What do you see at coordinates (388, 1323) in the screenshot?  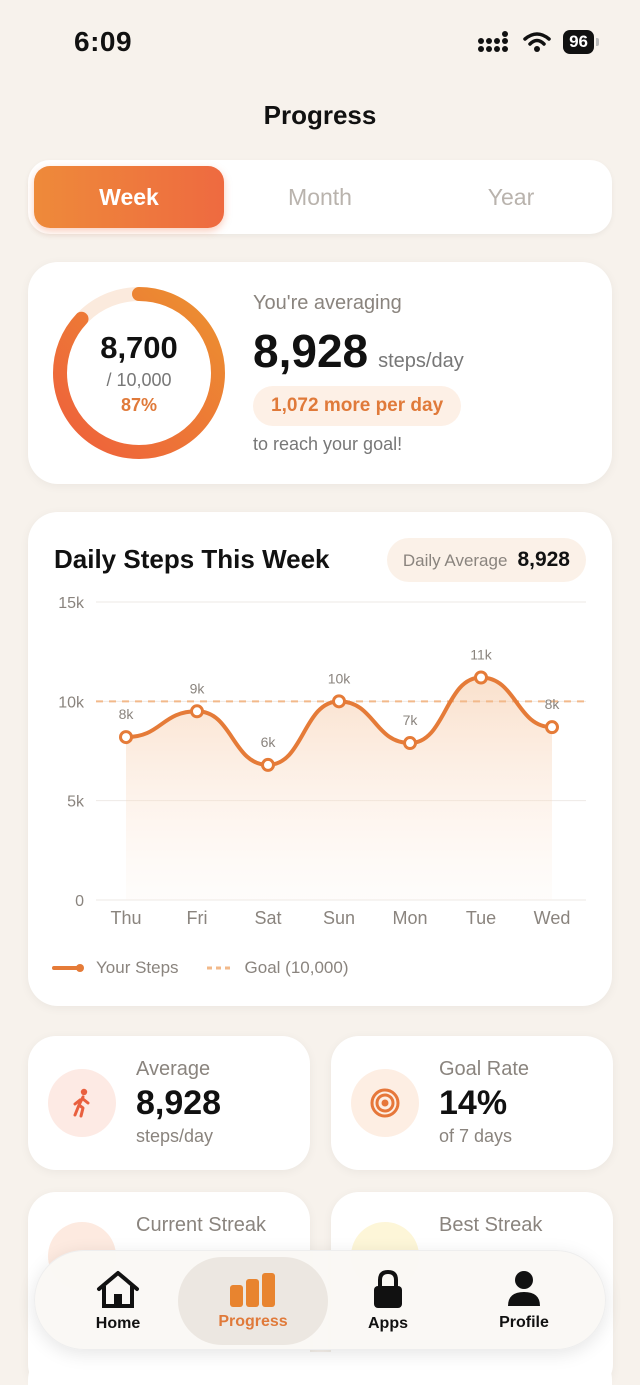 I see `tab-apps-label: Apps` at bounding box center [388, 1323].